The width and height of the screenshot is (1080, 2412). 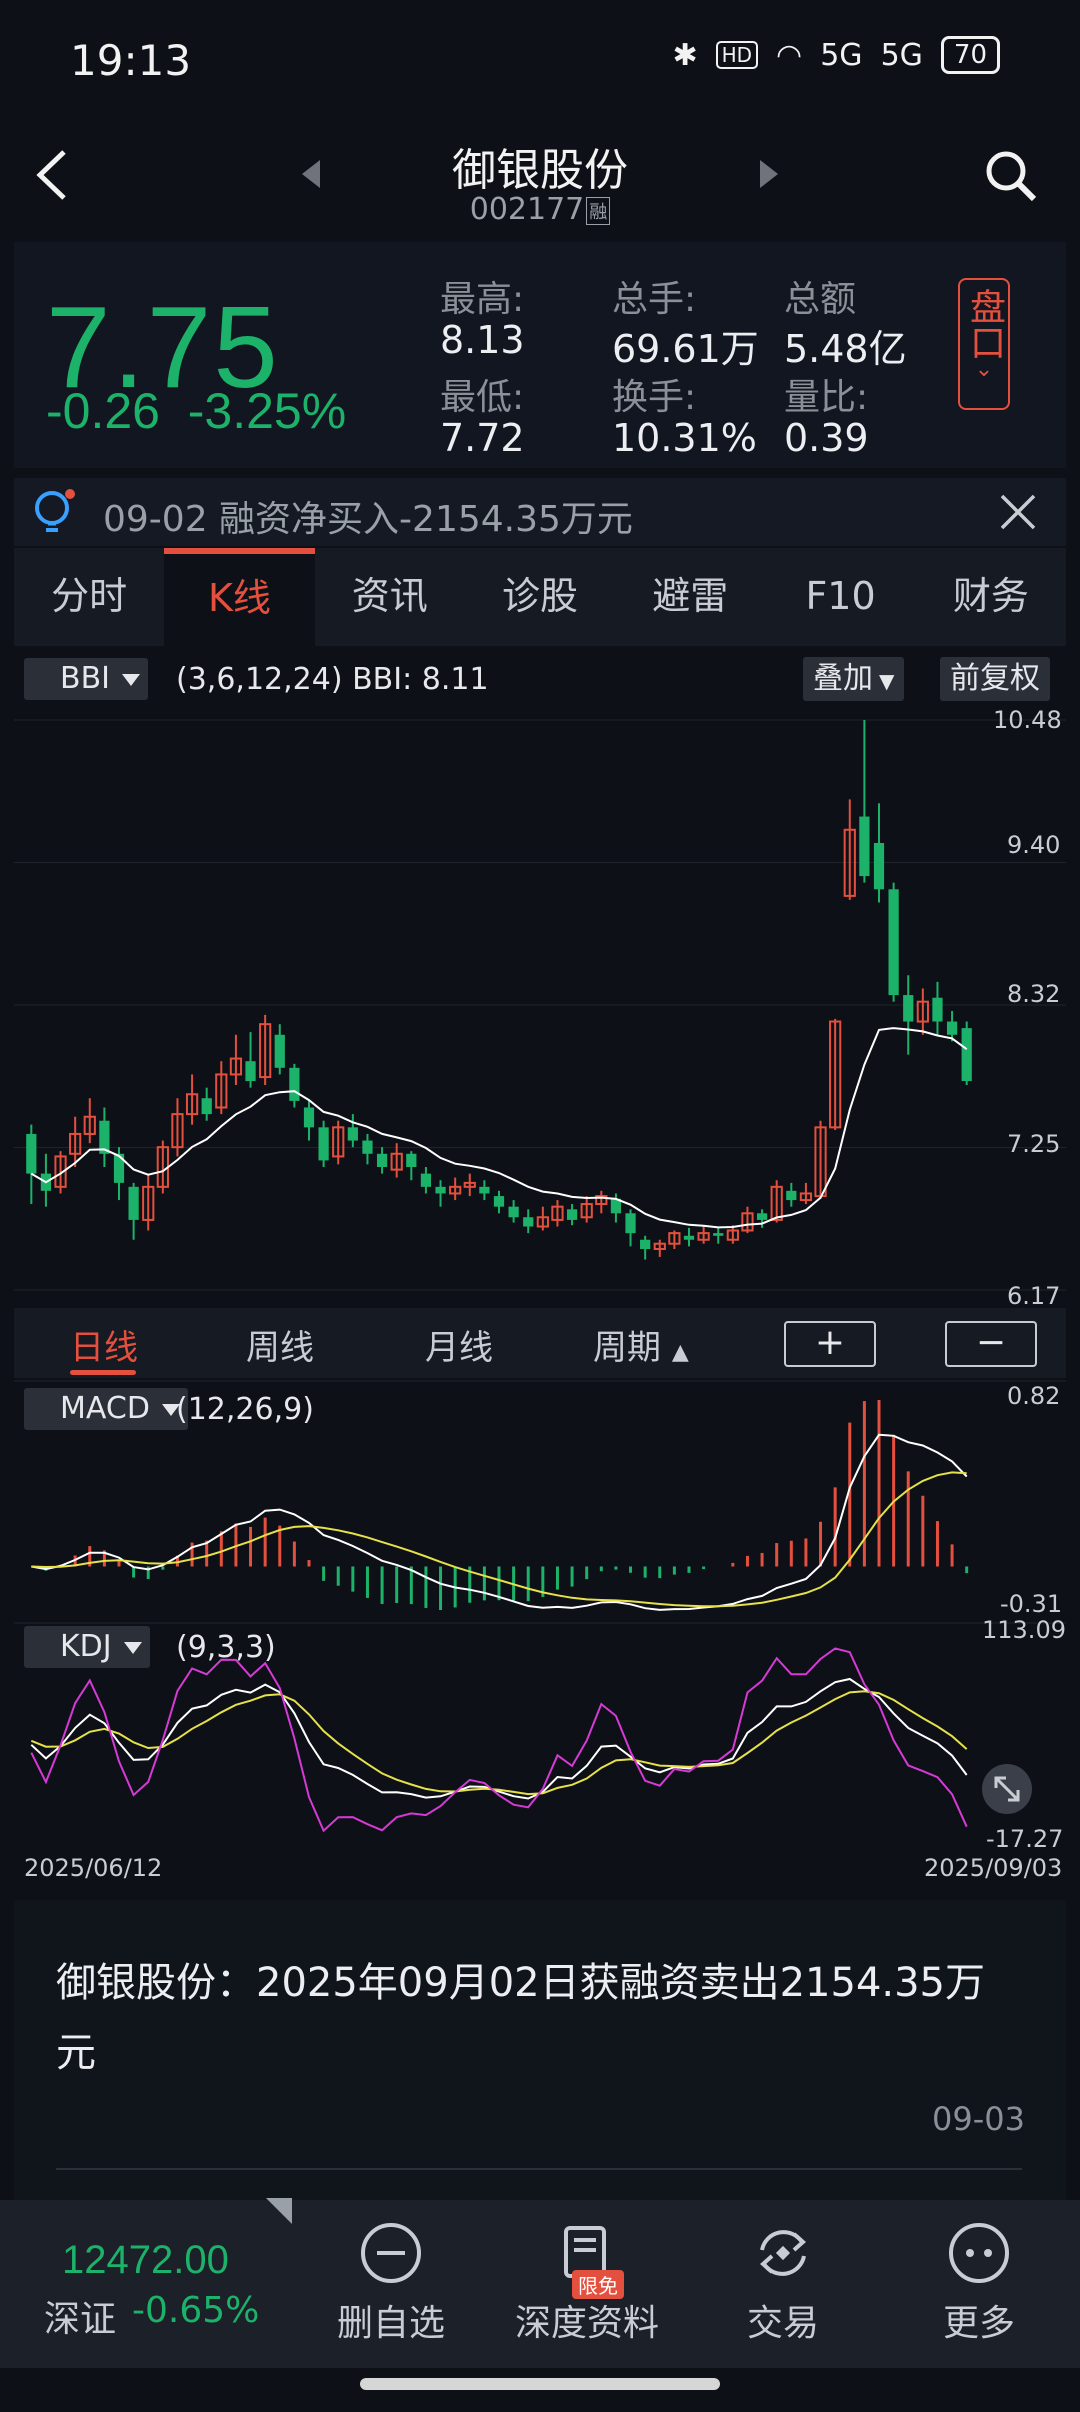 I want to click on divider, so click(x=539, y=2169).